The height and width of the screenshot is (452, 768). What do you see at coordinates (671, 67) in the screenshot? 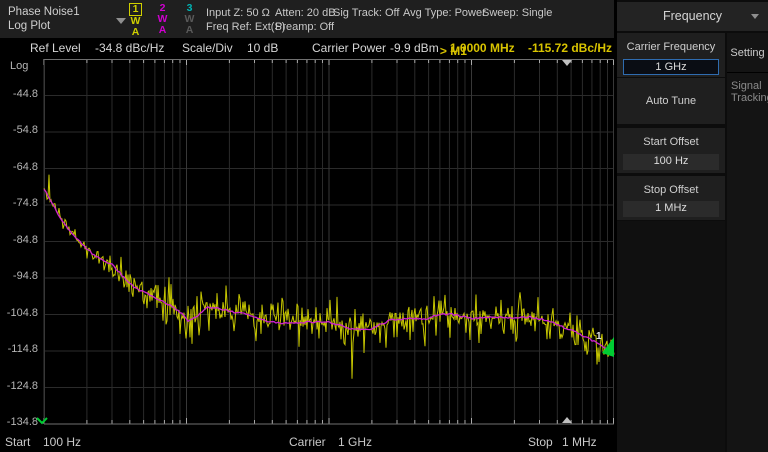
I see `carrier-frequency-field: 1 GHz` at bounding box center [671, 67].